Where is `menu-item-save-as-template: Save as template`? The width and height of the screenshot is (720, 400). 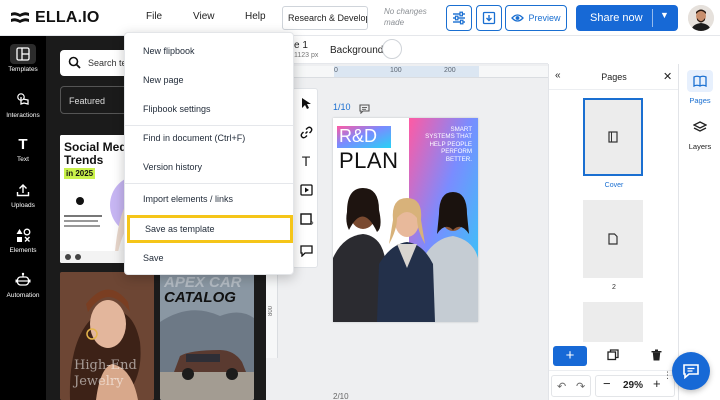 menu-item-save-as-template: Save as template is located at coordinates (210, 229).